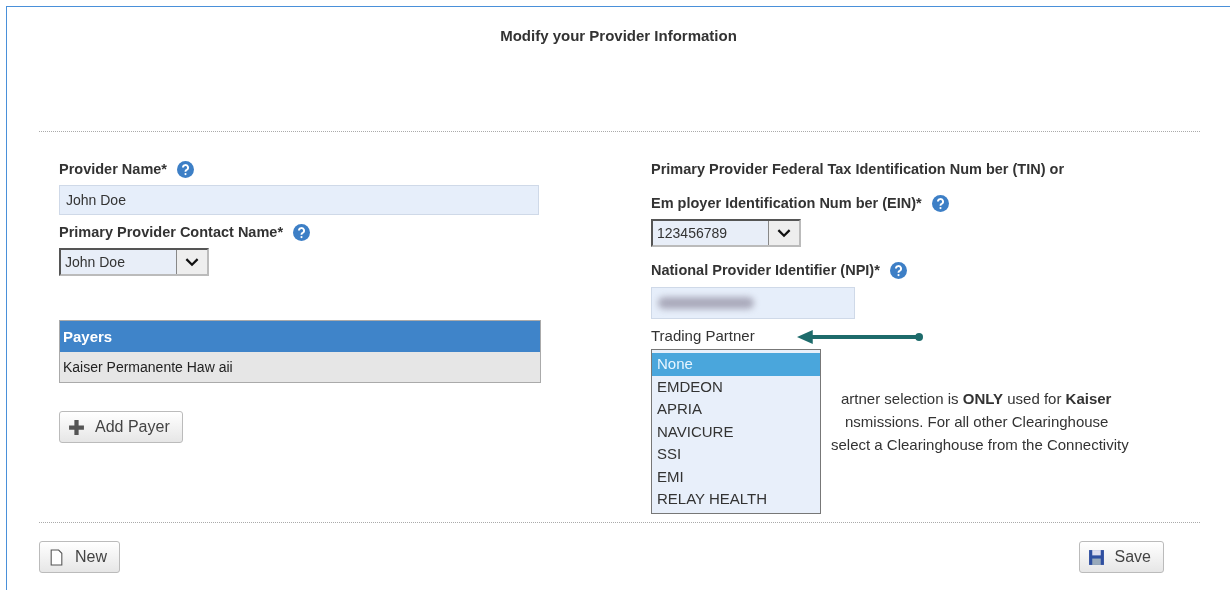  What do you see at coordinates (300, 367) in the screenshot?
I see `table-row: Kaiser Permanente Haw aii` at bounding box center [300, 367].